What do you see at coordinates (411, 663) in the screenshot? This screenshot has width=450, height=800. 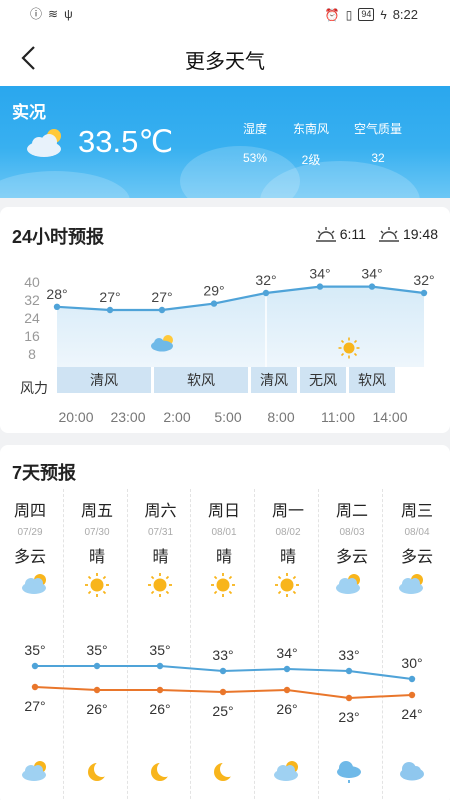 I see `high-temp-label: 30°` at bounding box center [411, 663].